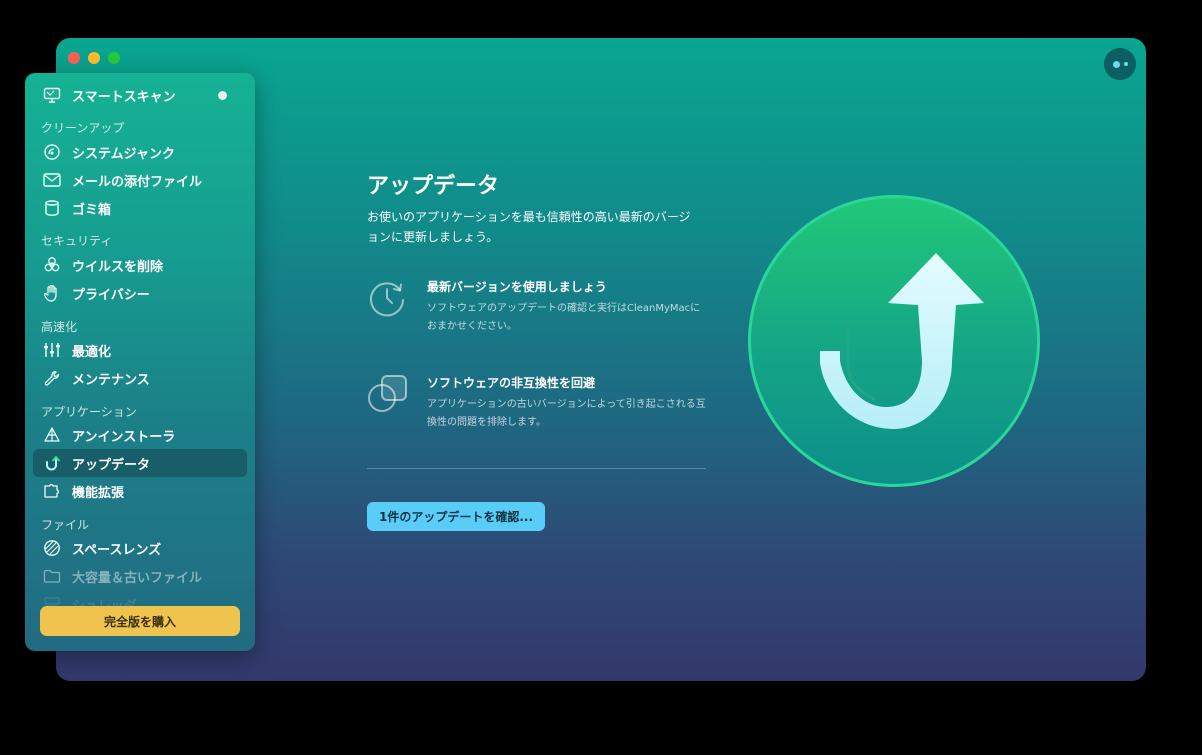 The image size is (1202, 755). I want to click on assistant-dot-icon, so click(1125, 64).